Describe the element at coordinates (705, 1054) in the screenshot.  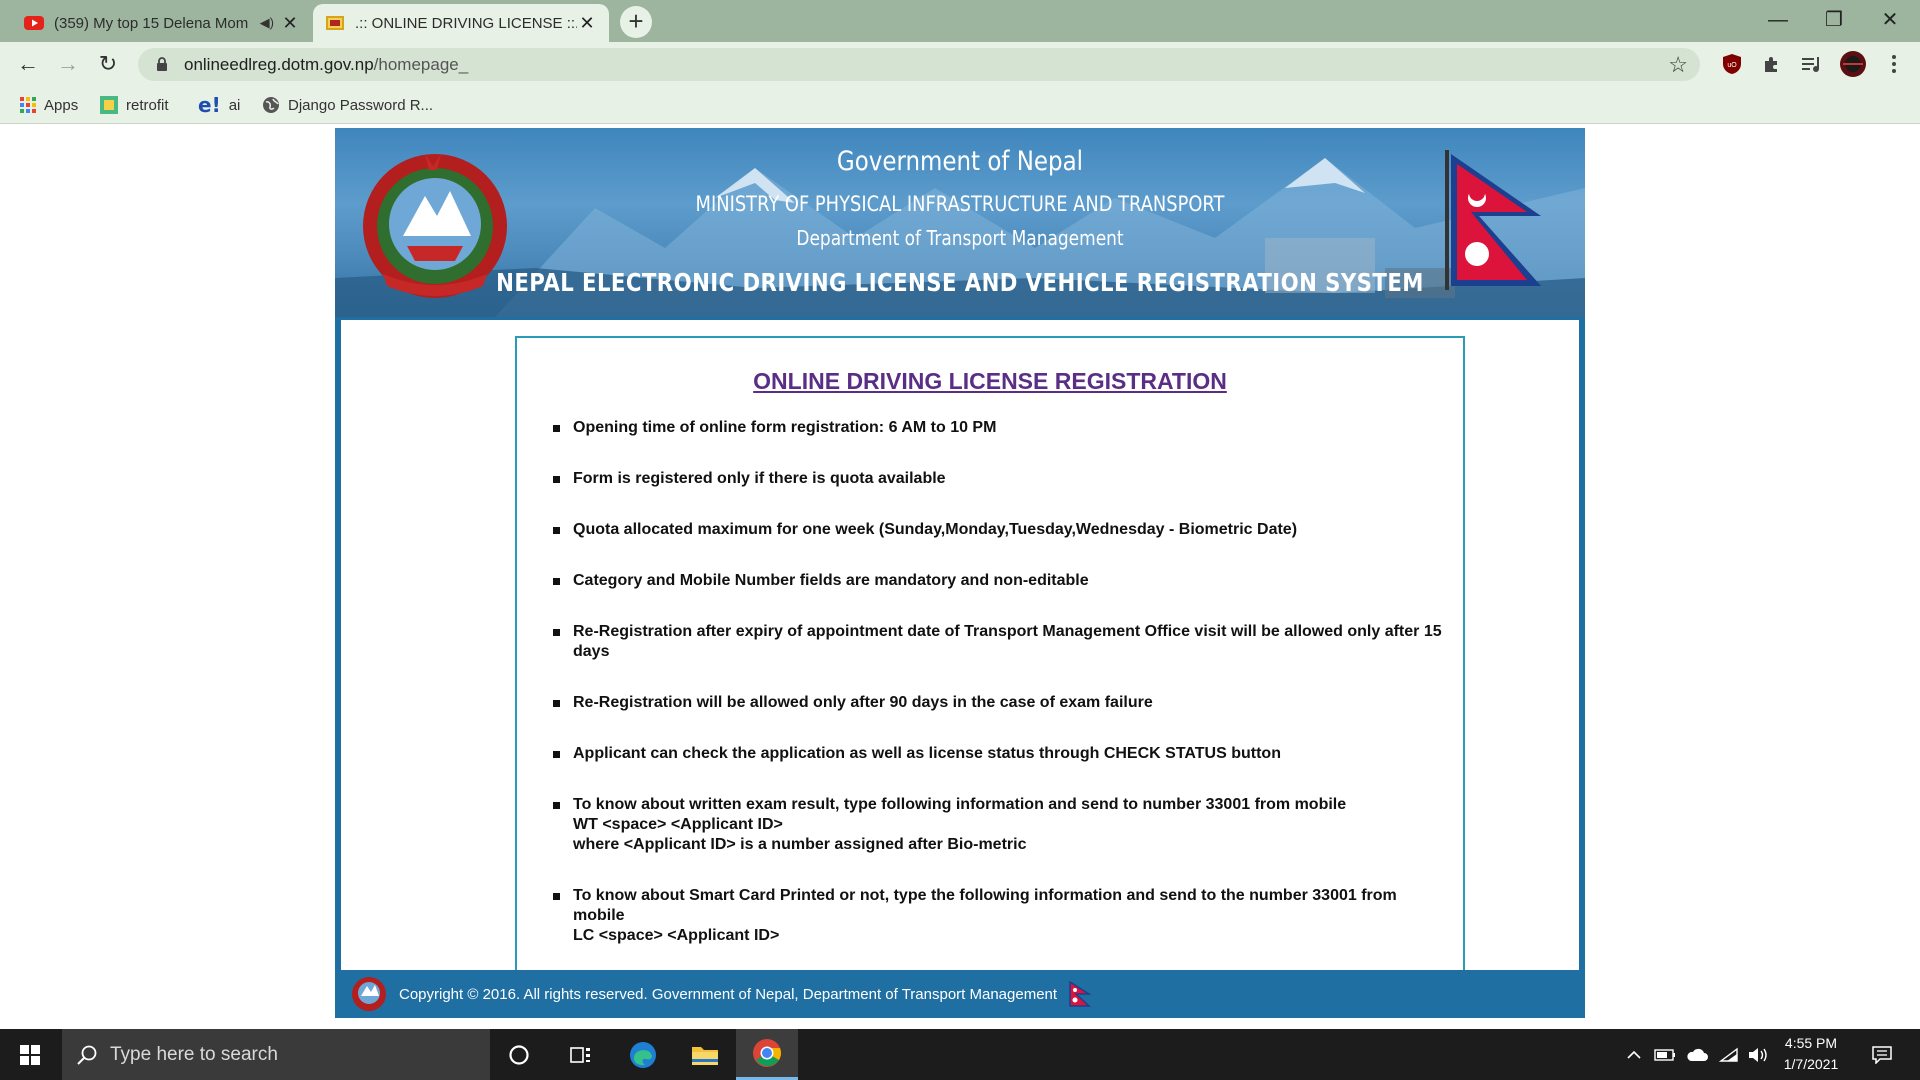
I see `file-explorer-icon` at that location.